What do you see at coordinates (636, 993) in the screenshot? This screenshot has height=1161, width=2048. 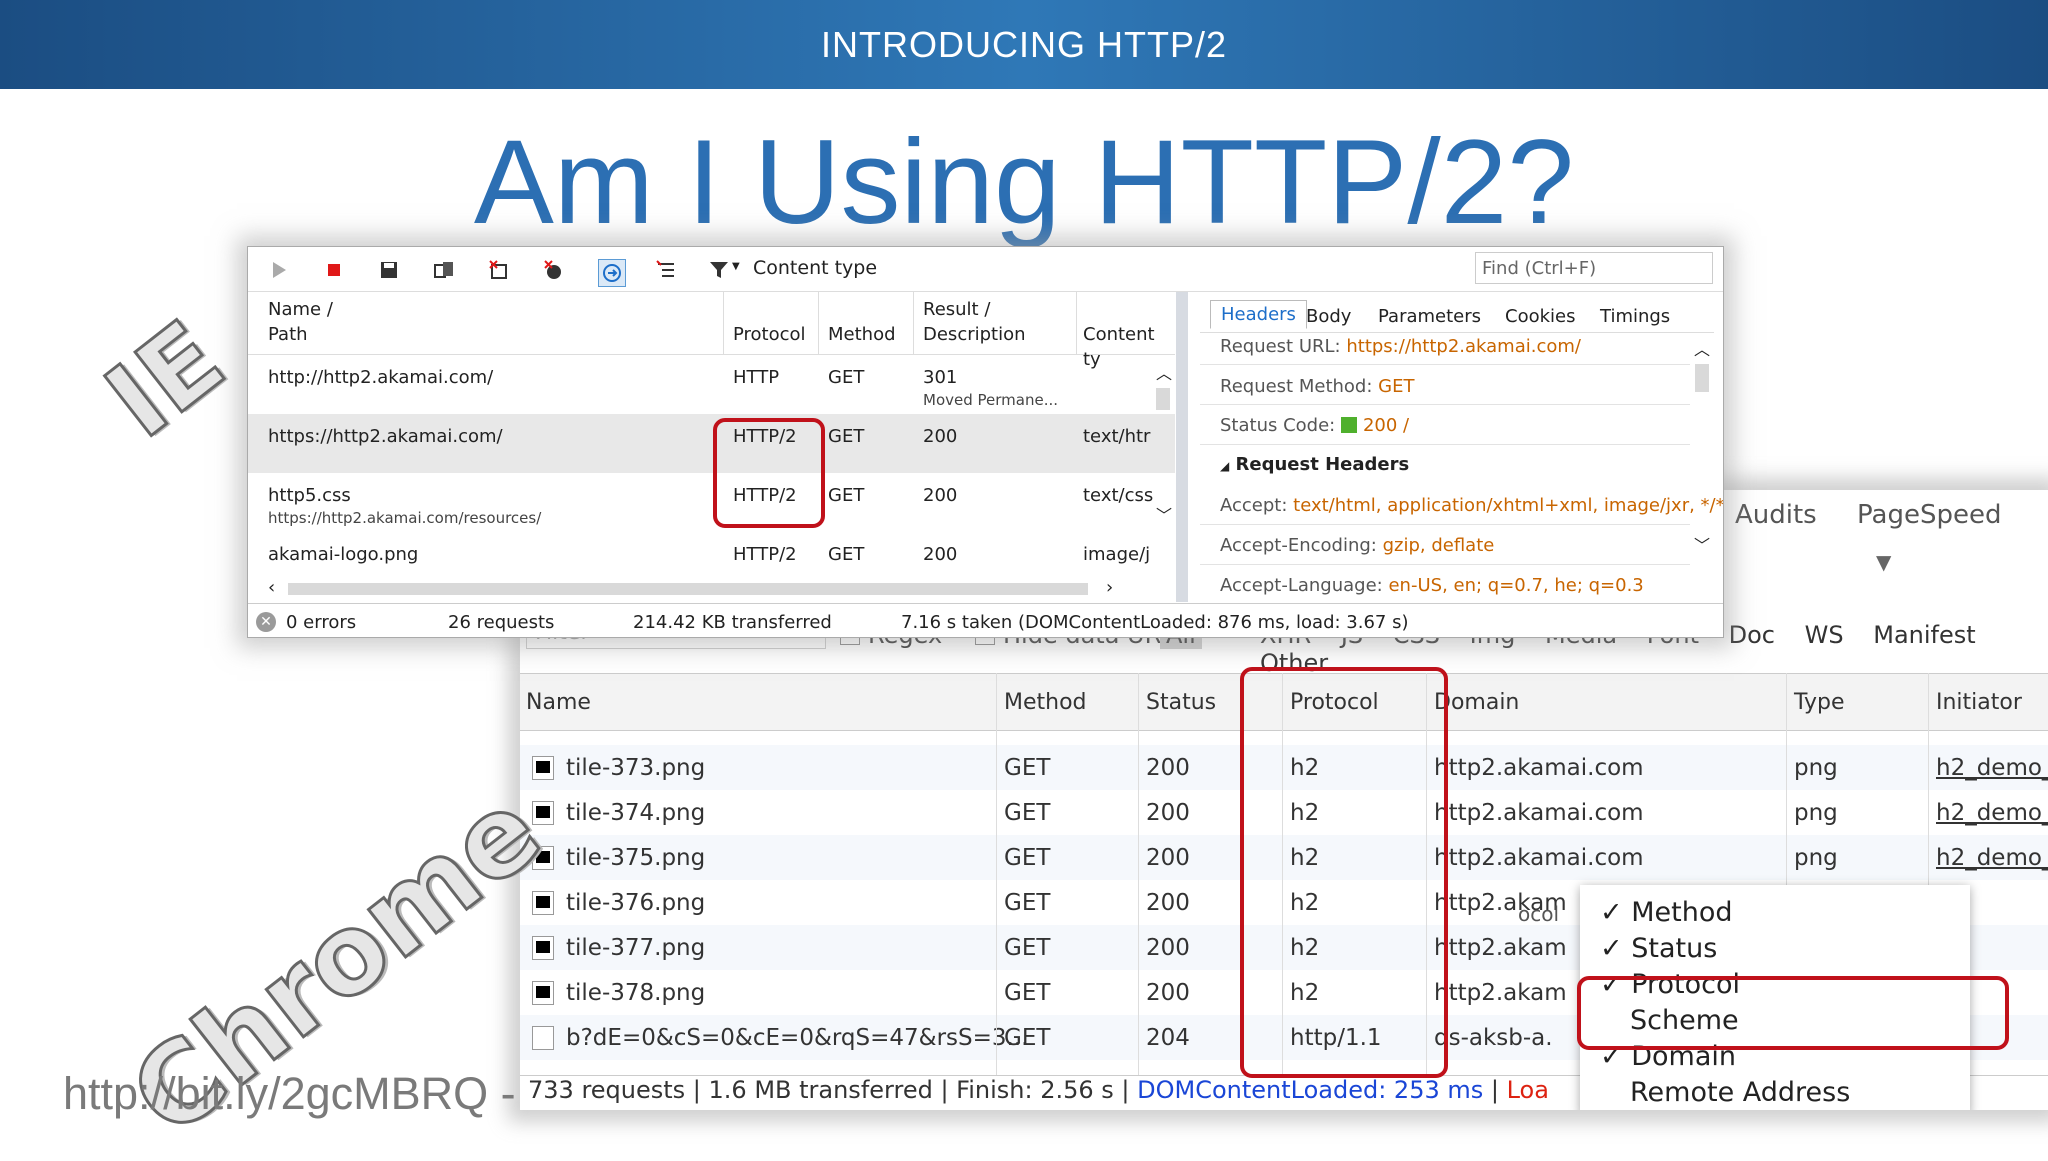 I see `row-name: tile-378.png` at bounding box center [636, 993].